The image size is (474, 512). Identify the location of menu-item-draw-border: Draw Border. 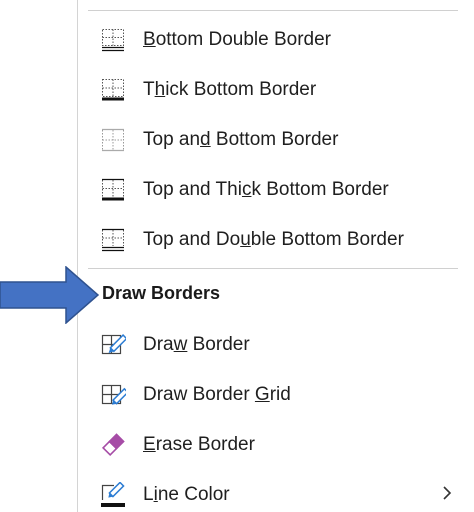
(278, 345).